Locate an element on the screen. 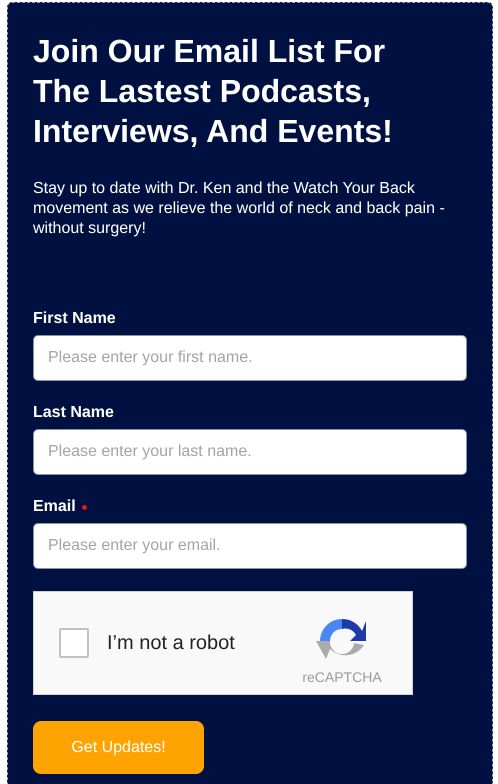 The width and height of the screenshot is (498, 784). field-label: Email is located at coordinates (54, 507).